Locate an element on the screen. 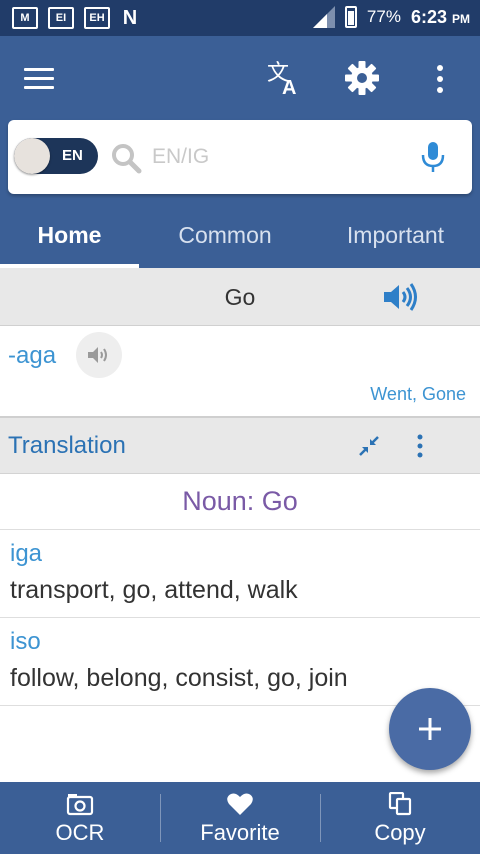 This screenshot has height=854, width=480. n-notification-icon: N is located at coordinates (130, 18).